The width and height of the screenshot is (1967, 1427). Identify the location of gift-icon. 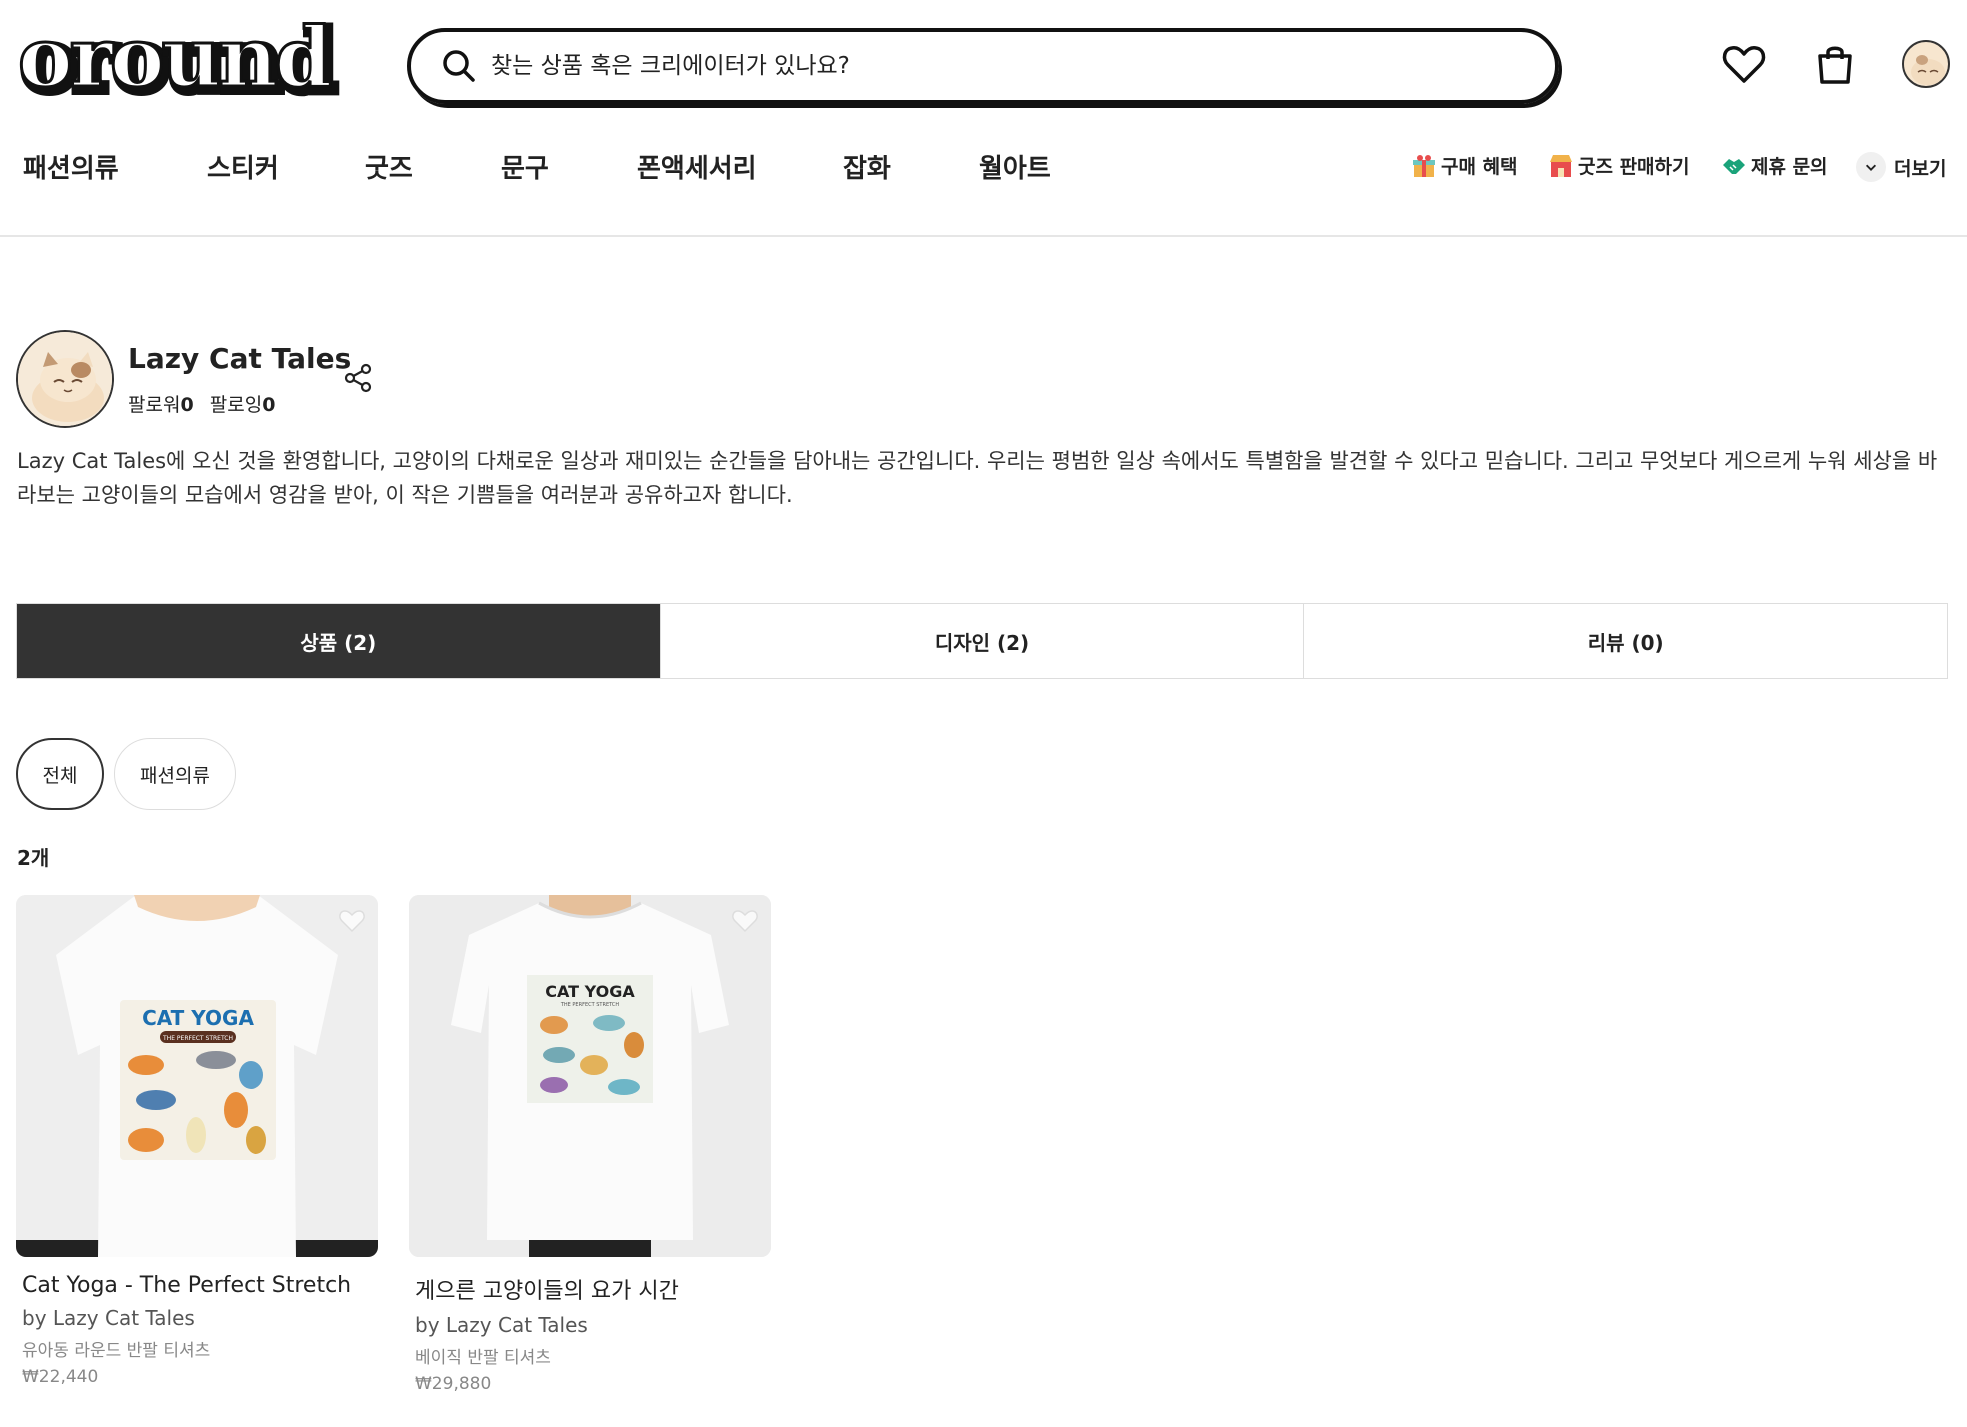
(1424, 165).